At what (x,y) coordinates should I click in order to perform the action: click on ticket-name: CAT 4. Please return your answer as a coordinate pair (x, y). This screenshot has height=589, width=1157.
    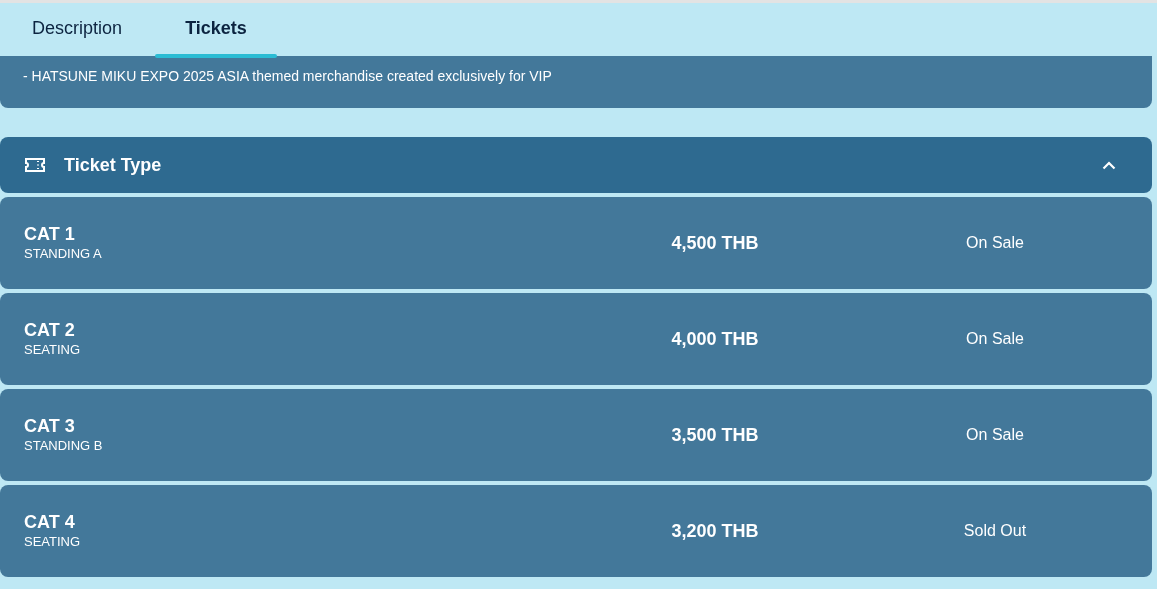
    Looking at the image, I should click on (49, 522).